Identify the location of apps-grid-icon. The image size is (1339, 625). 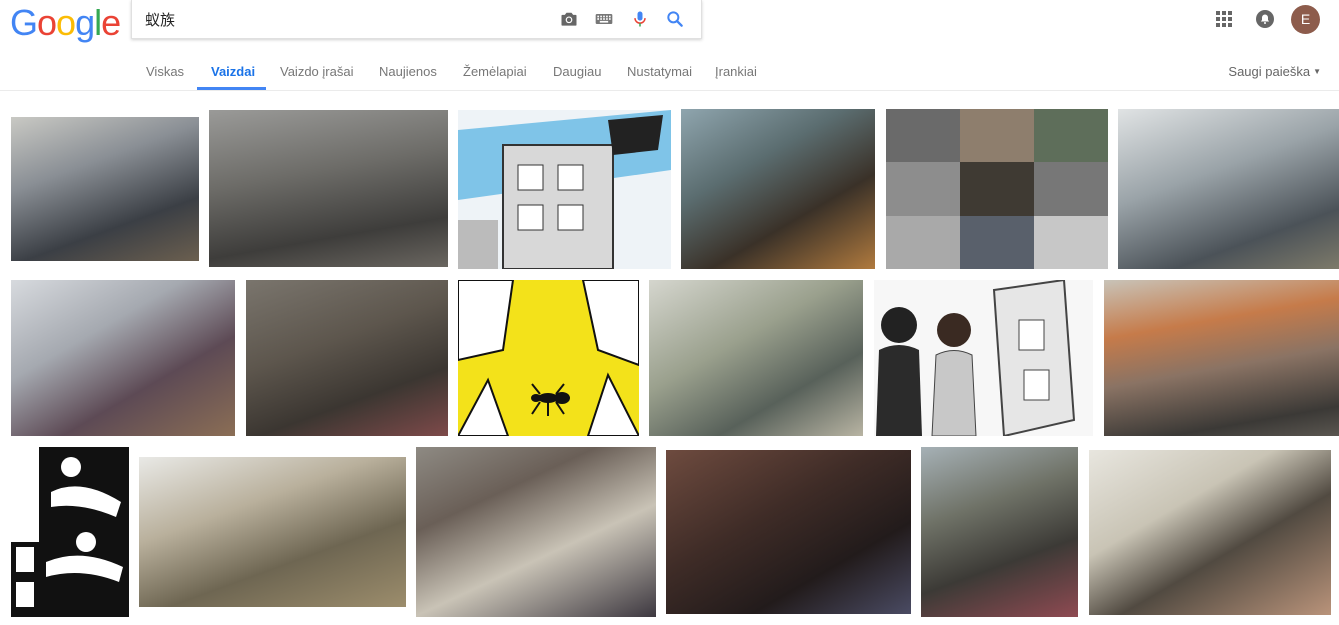
(1224, 19).